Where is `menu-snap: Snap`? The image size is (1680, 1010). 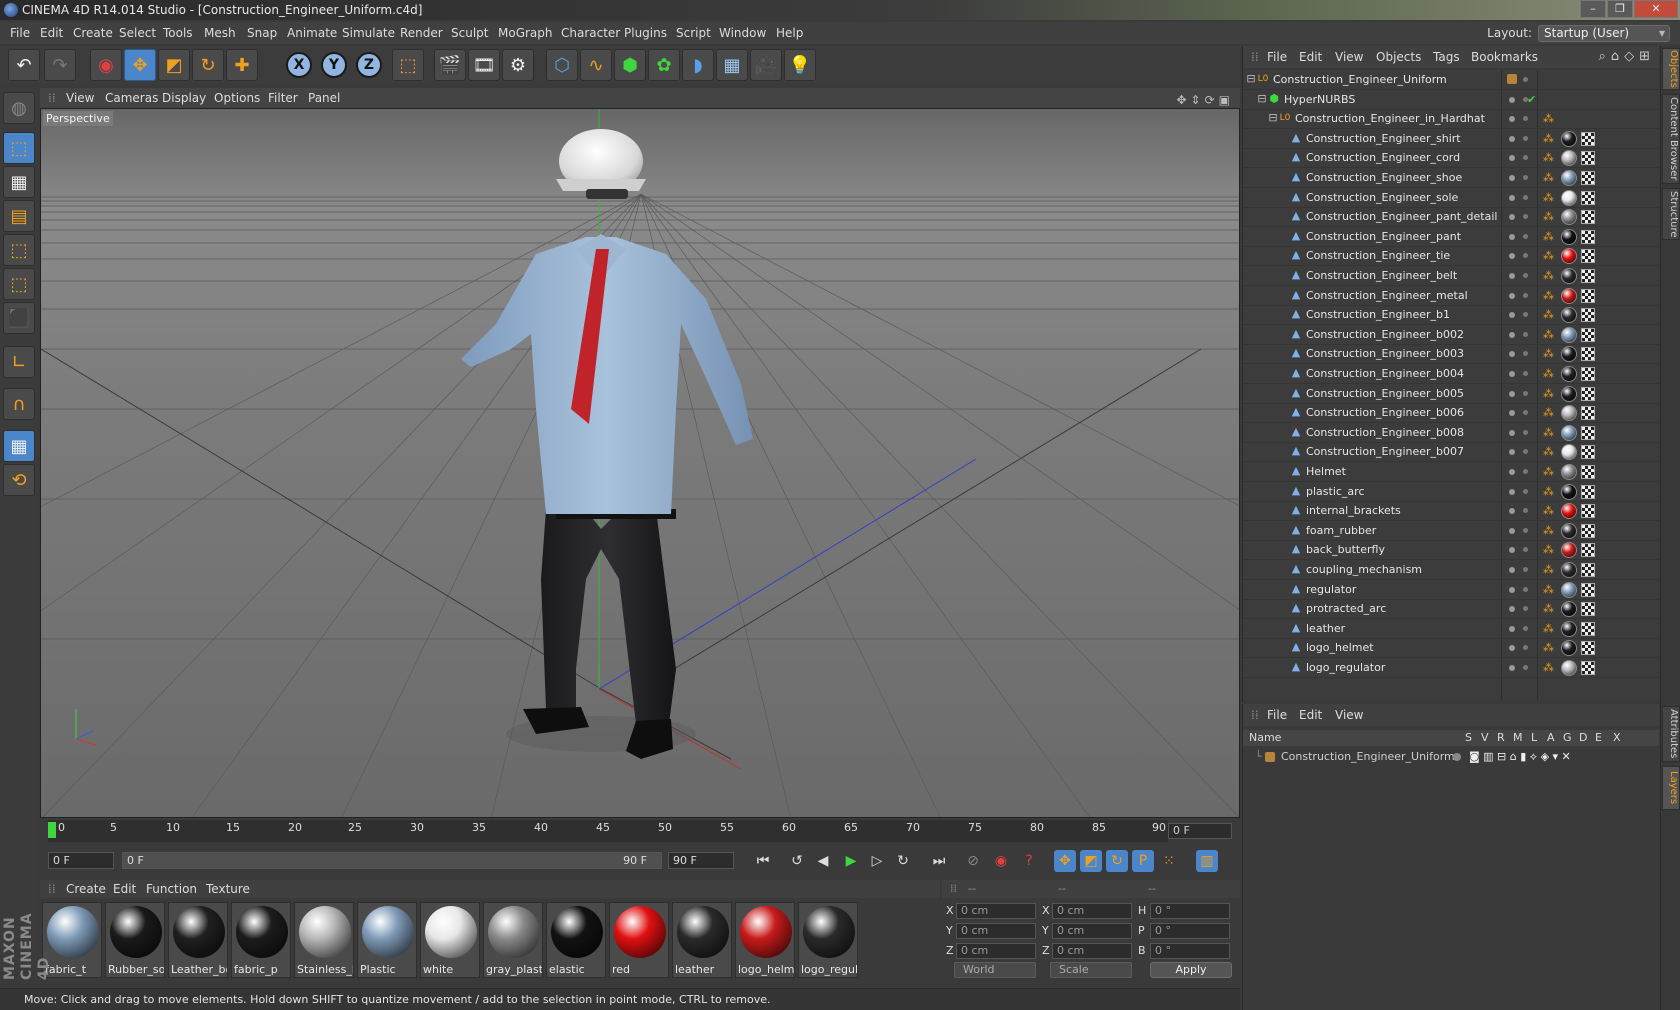
menu-snap: Snap is located at coordinates (262, 33).